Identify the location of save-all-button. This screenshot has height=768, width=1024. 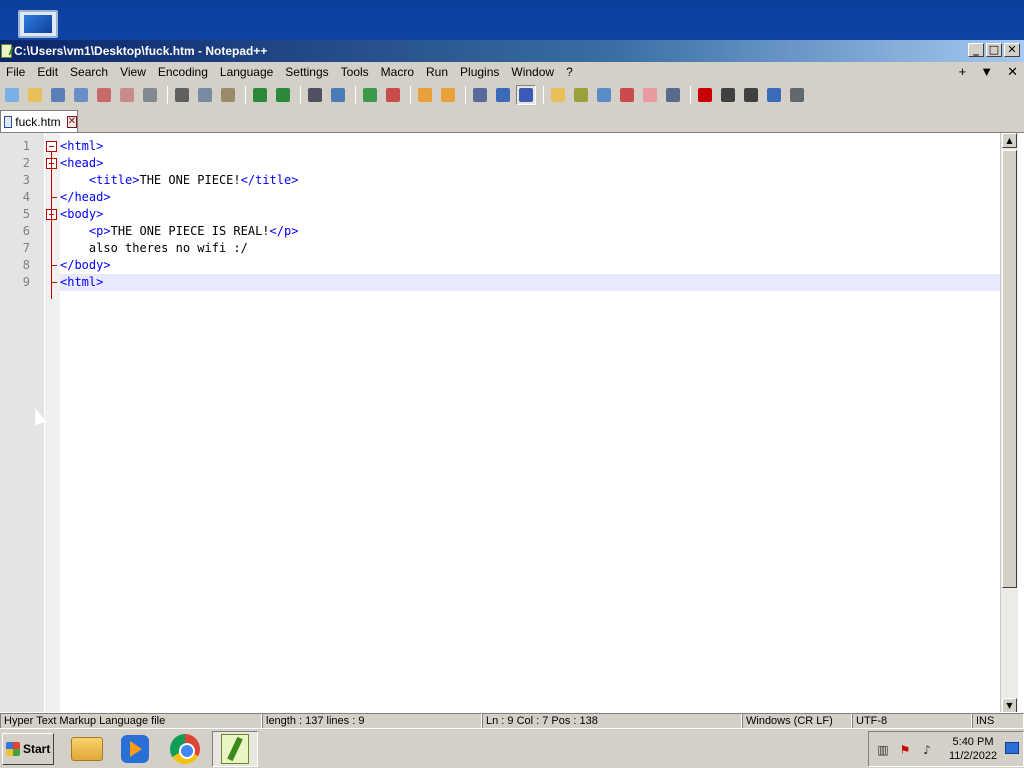
(81, 95).